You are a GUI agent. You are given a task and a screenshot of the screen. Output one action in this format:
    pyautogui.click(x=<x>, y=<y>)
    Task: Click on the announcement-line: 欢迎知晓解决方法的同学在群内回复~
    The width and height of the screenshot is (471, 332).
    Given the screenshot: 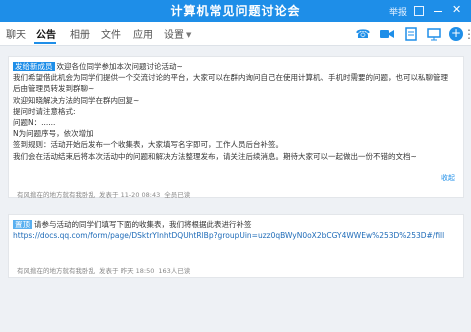 What is the action you would take?
    pyautogui.click(x=76, y=100)
    